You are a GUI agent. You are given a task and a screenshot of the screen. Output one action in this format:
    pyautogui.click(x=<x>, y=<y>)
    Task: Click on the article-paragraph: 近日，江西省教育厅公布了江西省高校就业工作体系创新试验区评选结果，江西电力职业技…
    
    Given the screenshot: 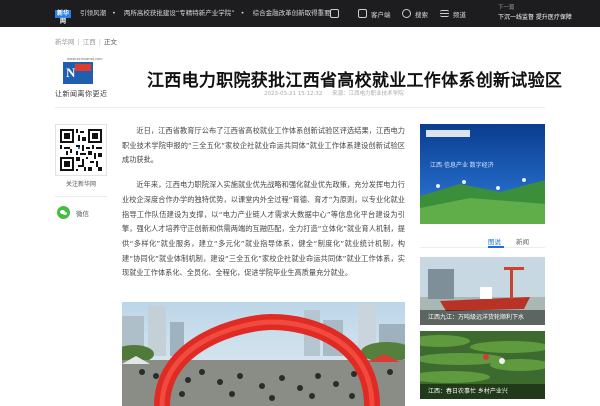 What is the action you would take?
    pyautogui.click(x=263, y=145)
    